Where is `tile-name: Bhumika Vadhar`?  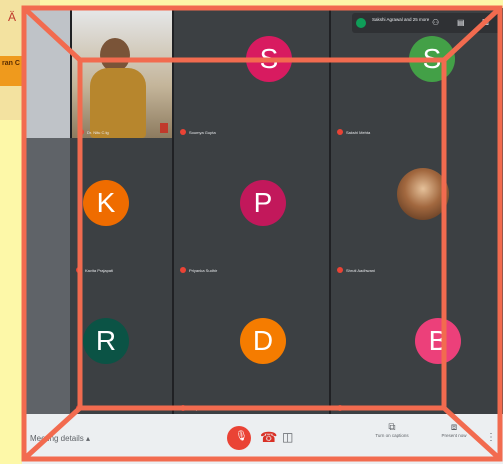 tile-name: Bhumika Vadhar is located at coordinates (356, 408).